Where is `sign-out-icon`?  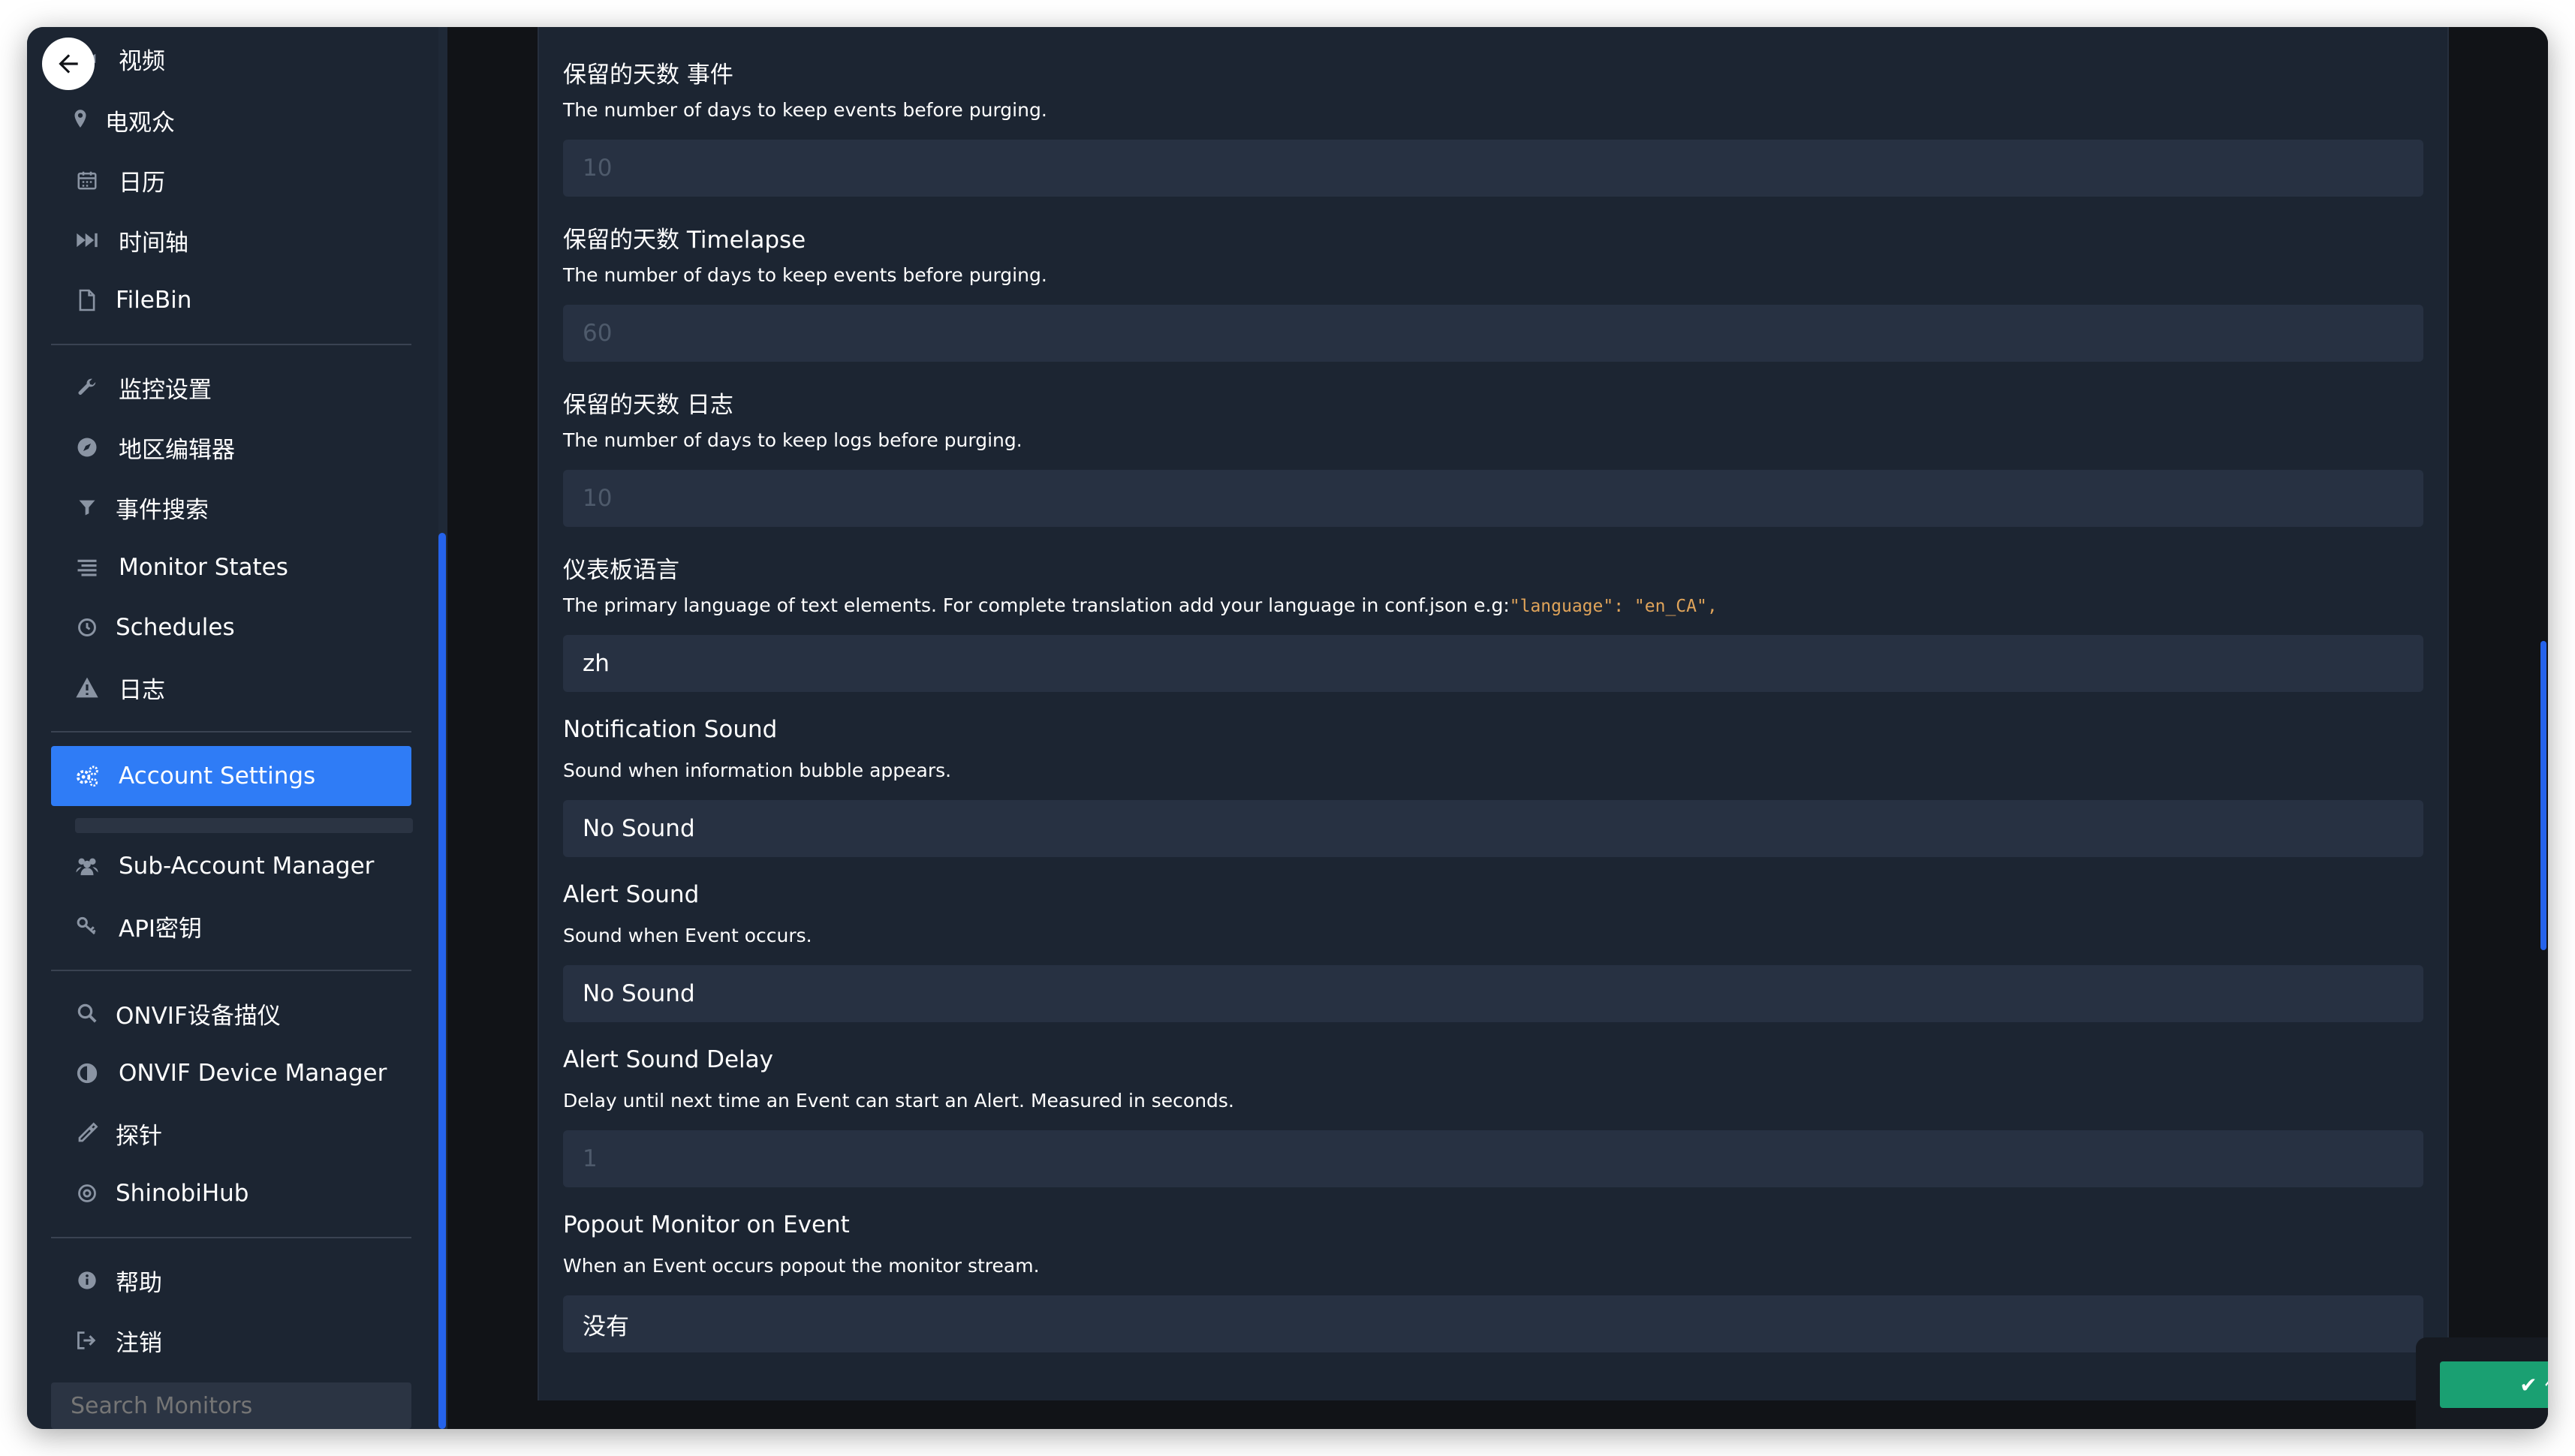 sign-out-icon is located at coordinates (87, 1340).